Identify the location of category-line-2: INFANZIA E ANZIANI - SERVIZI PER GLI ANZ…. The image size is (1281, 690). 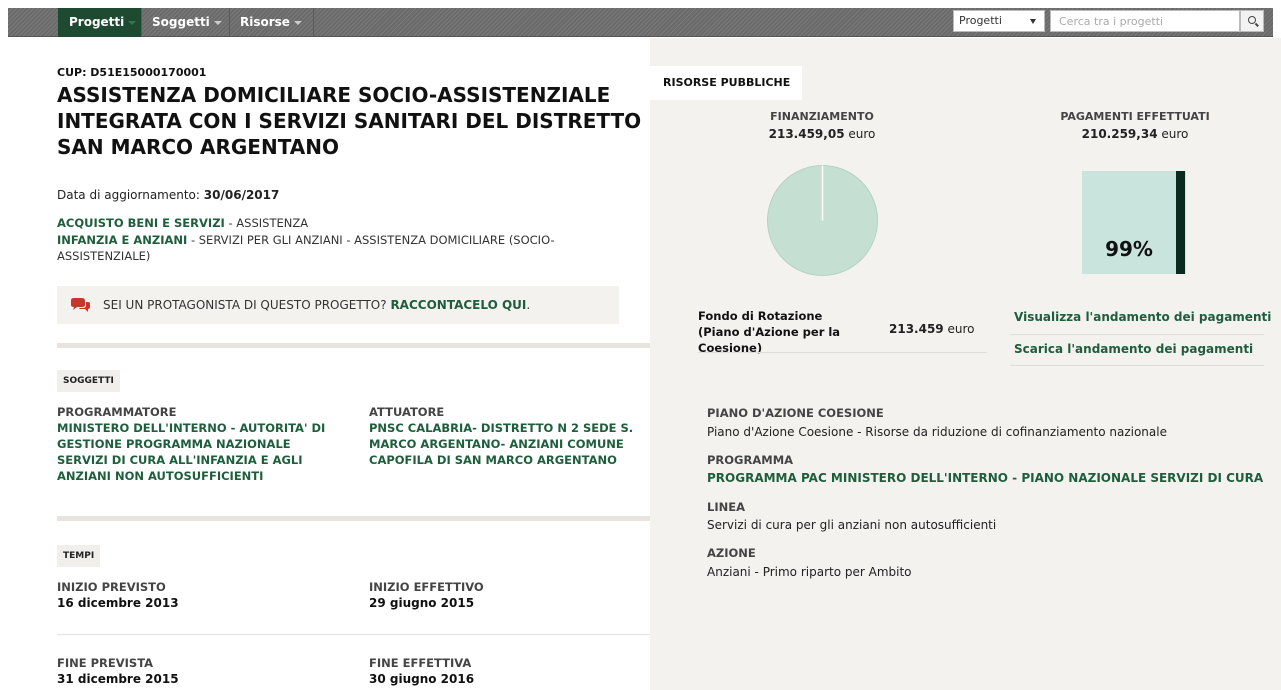
(337, 248).